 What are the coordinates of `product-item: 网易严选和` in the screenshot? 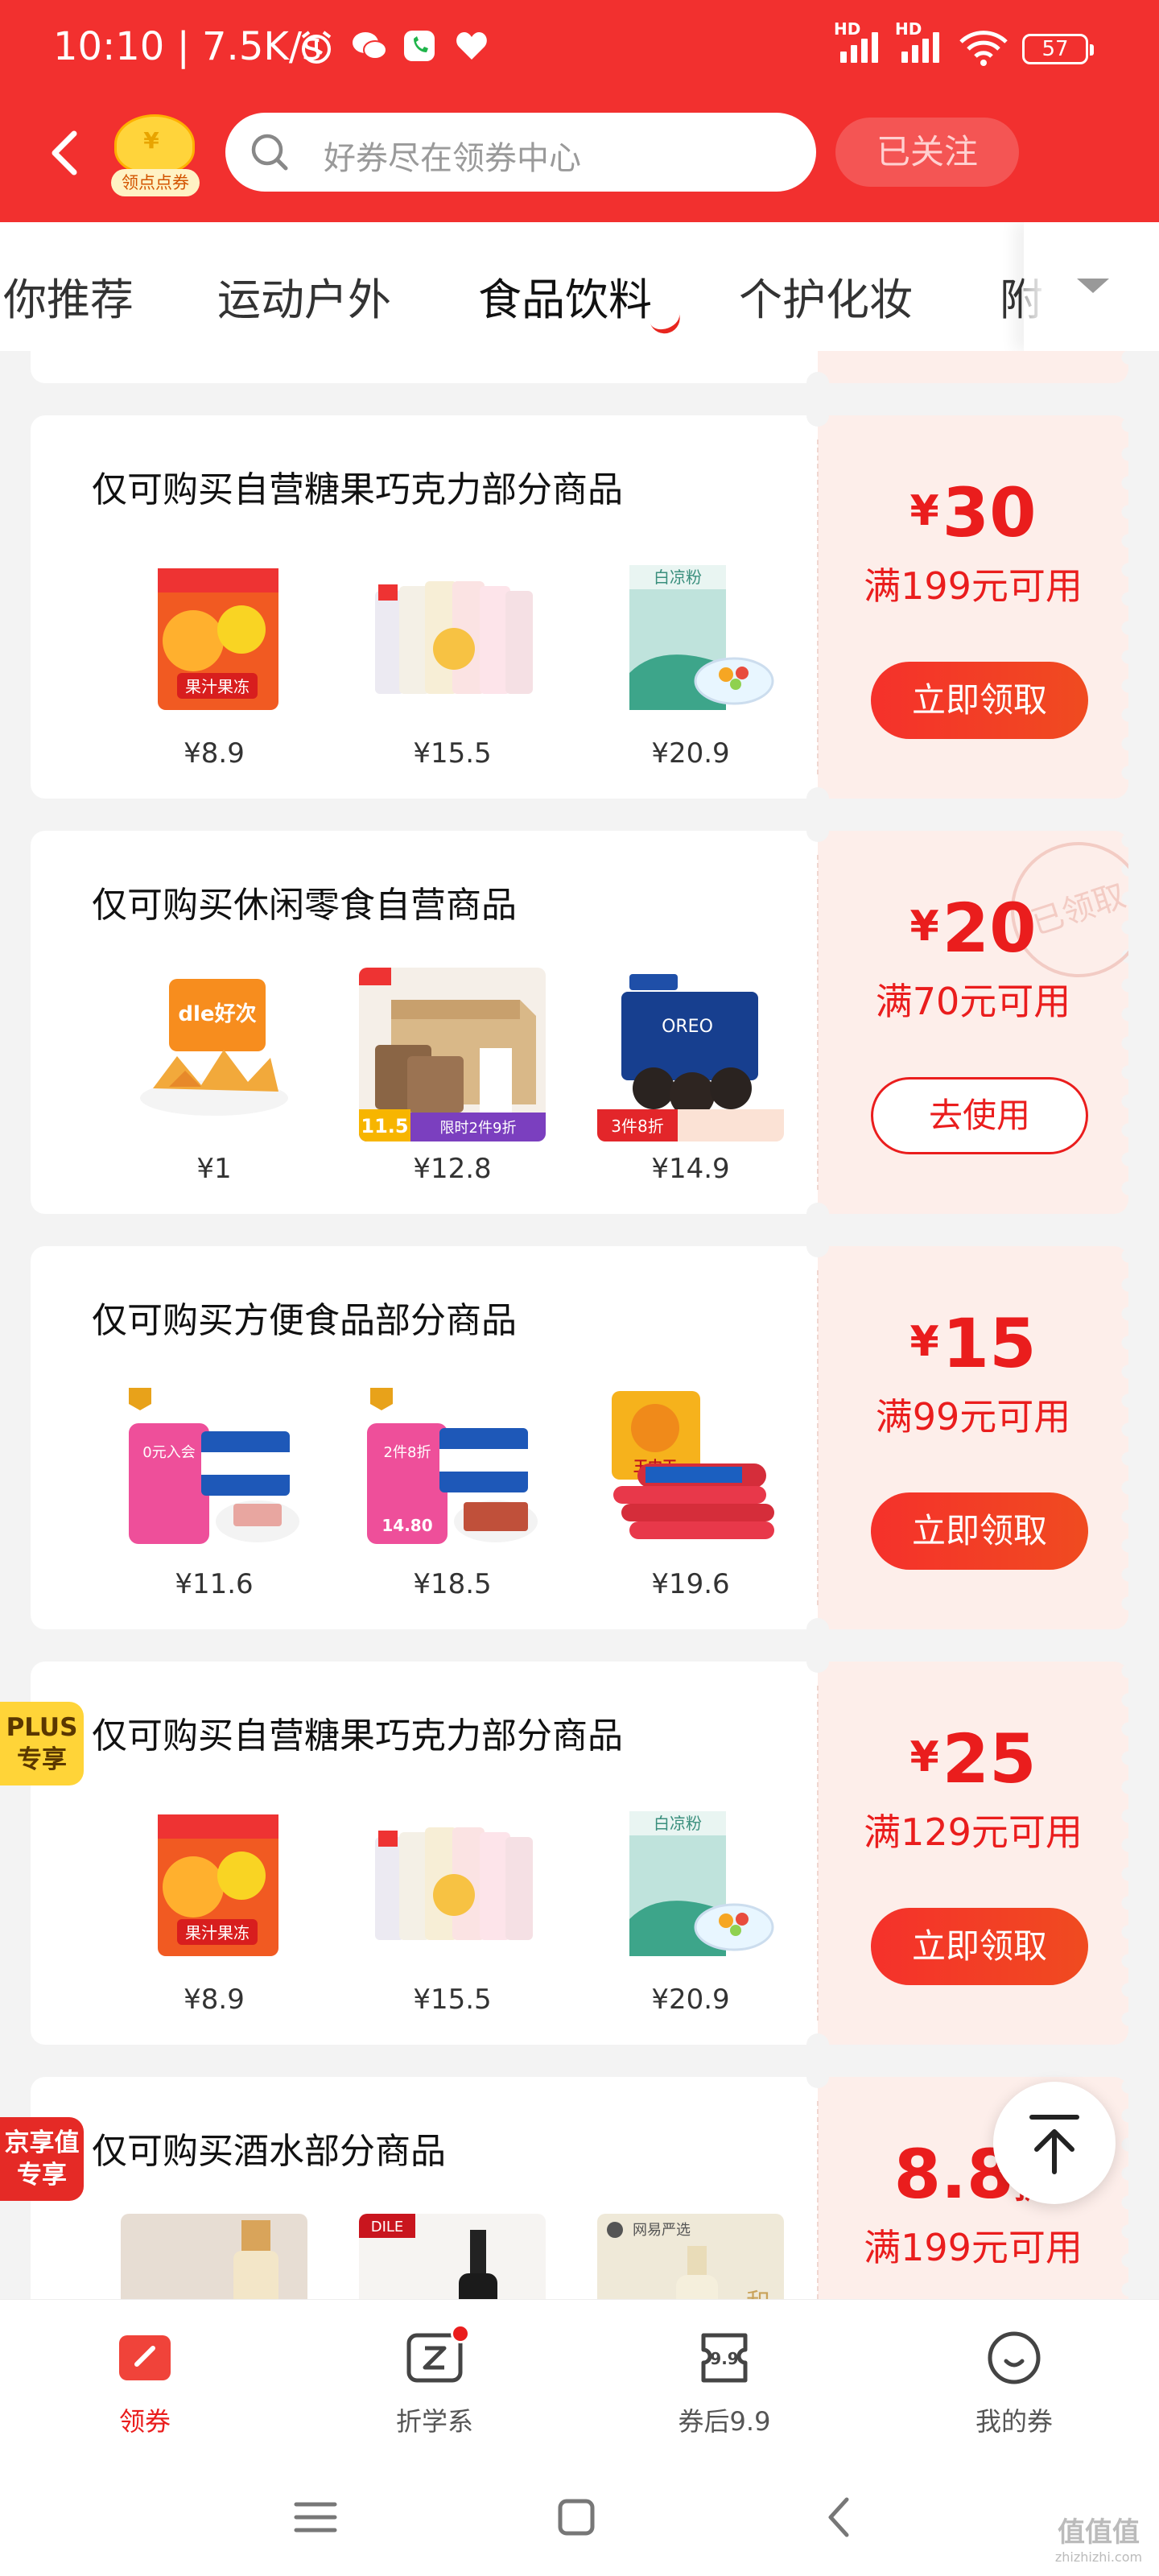 It's located at (690, 2256).